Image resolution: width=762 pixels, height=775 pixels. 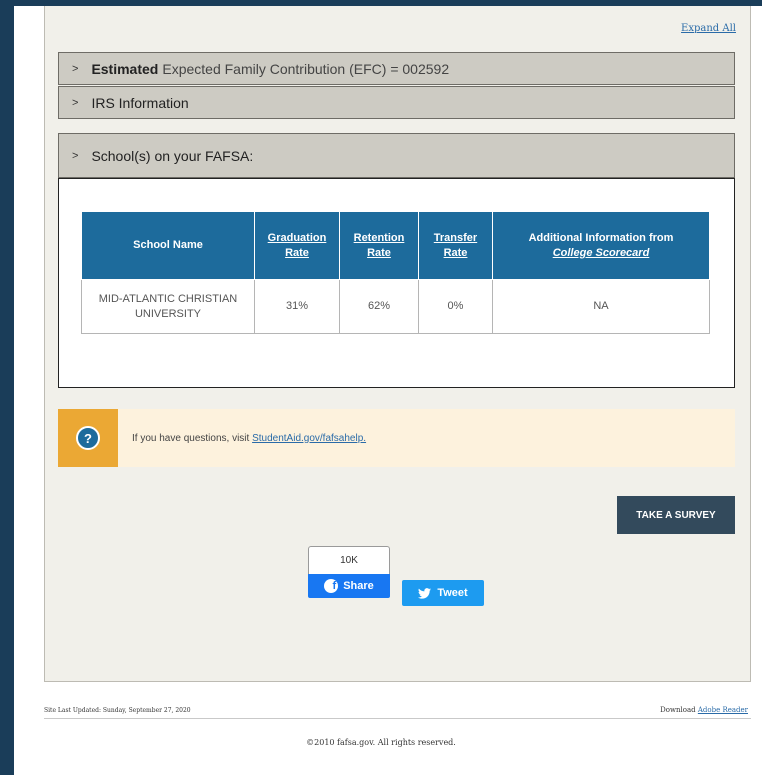 What do you see at coordinates (168, 306) in the screenshot?
I see `cell-school-name: MID-ATLANTIC CHRISTIAN UNIVERSITY` at bounding box center [168, 306].